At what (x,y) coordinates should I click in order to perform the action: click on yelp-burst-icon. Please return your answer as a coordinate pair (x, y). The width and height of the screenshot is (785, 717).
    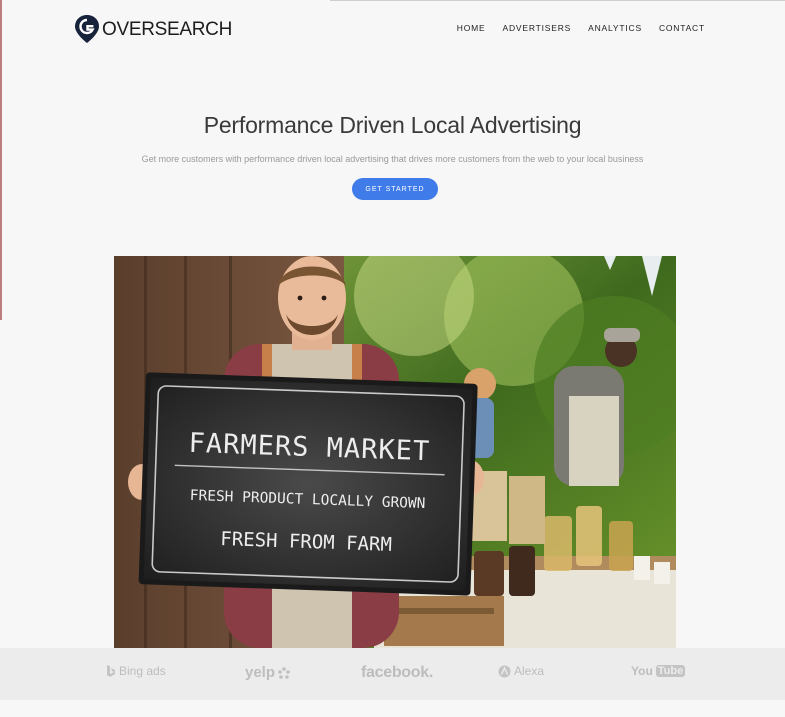
    Looking at the image, I should click on (284, 672).